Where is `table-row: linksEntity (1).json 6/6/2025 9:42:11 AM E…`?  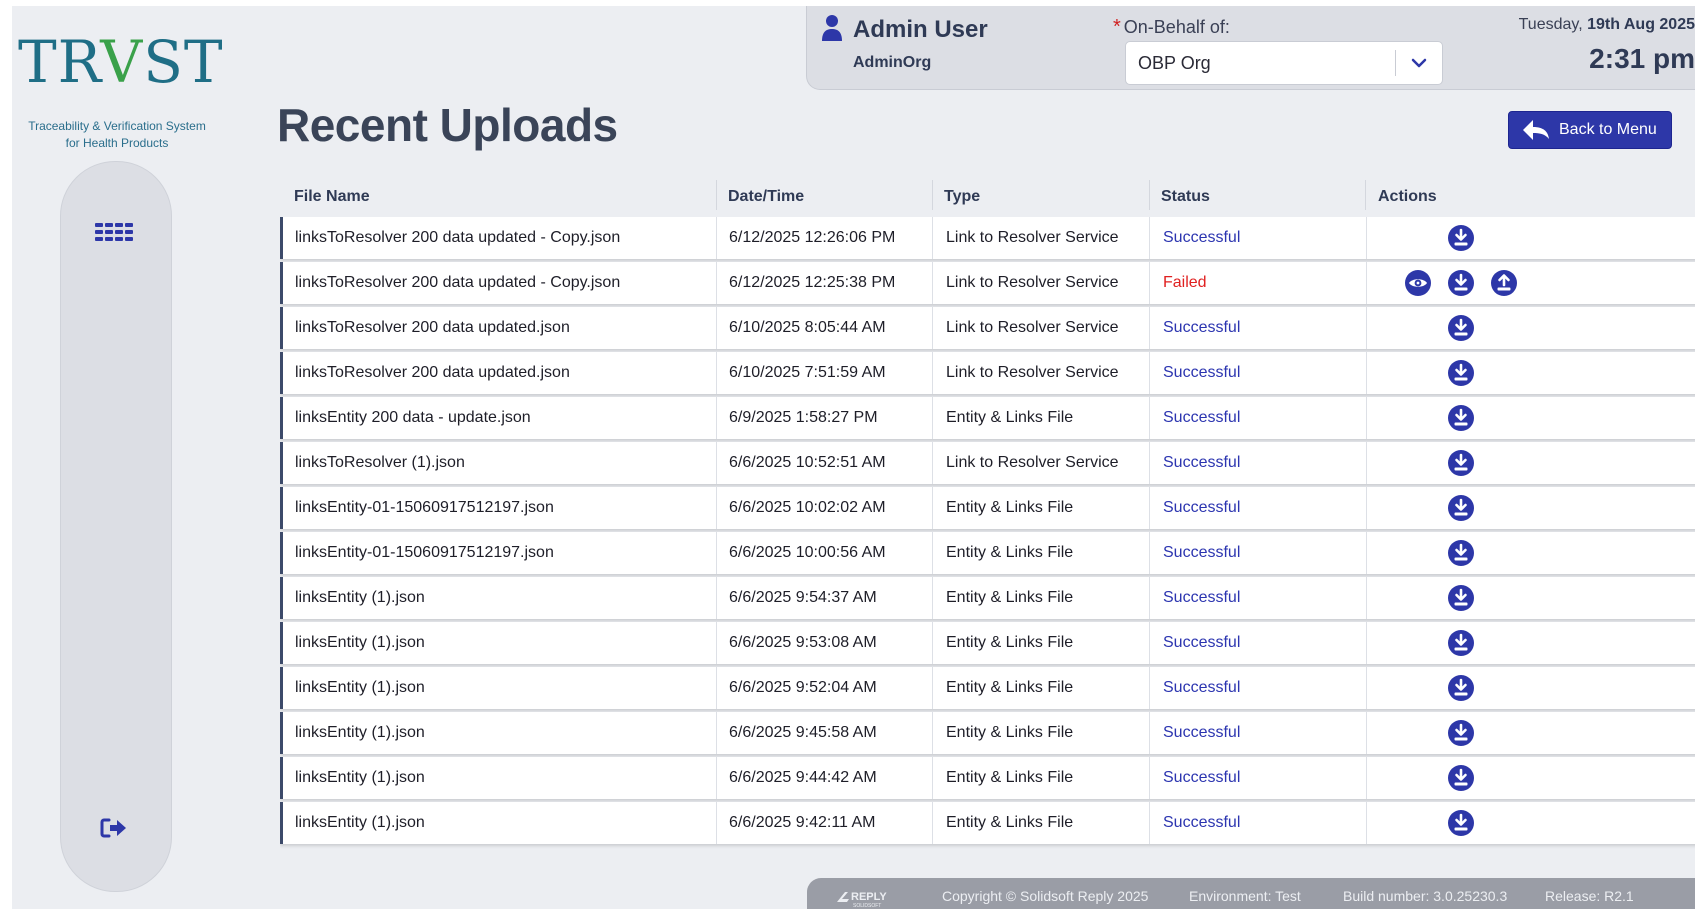
table-row: linksEntity (1).json 6/6/2025 9:42:11 AM E… is located at coordinates (987, 823).